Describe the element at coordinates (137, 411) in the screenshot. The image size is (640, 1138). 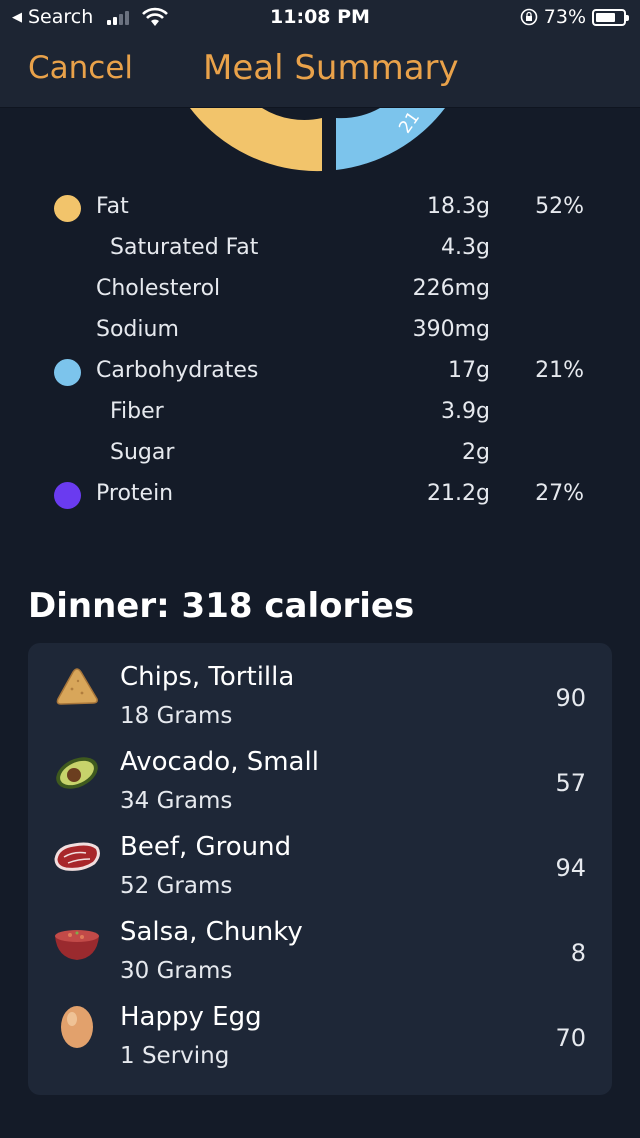
I see `nutrient-label: Fiber` at that location.